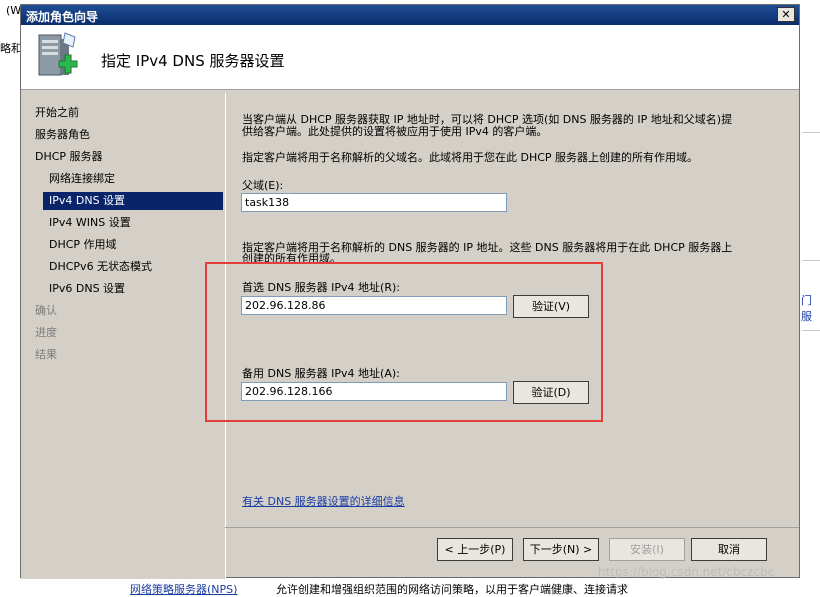  What do you see at coordinates (410, 15) in the screenshot?
I see `title-bar: 添加角色向导 ✕` at bounding box center [410, 15].